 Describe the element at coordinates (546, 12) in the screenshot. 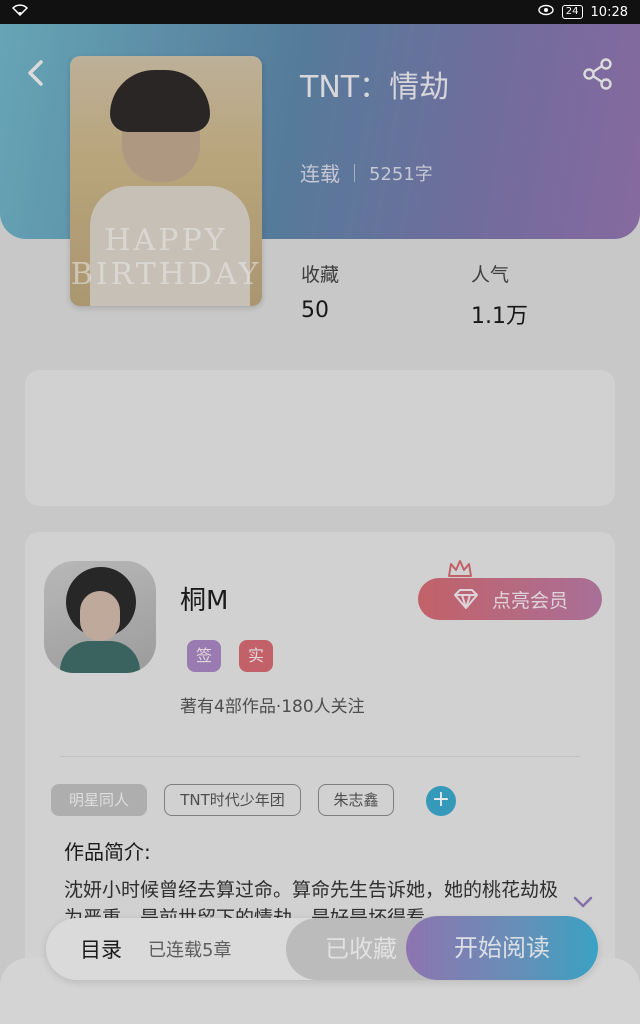

I see `eye-icon` at that location.